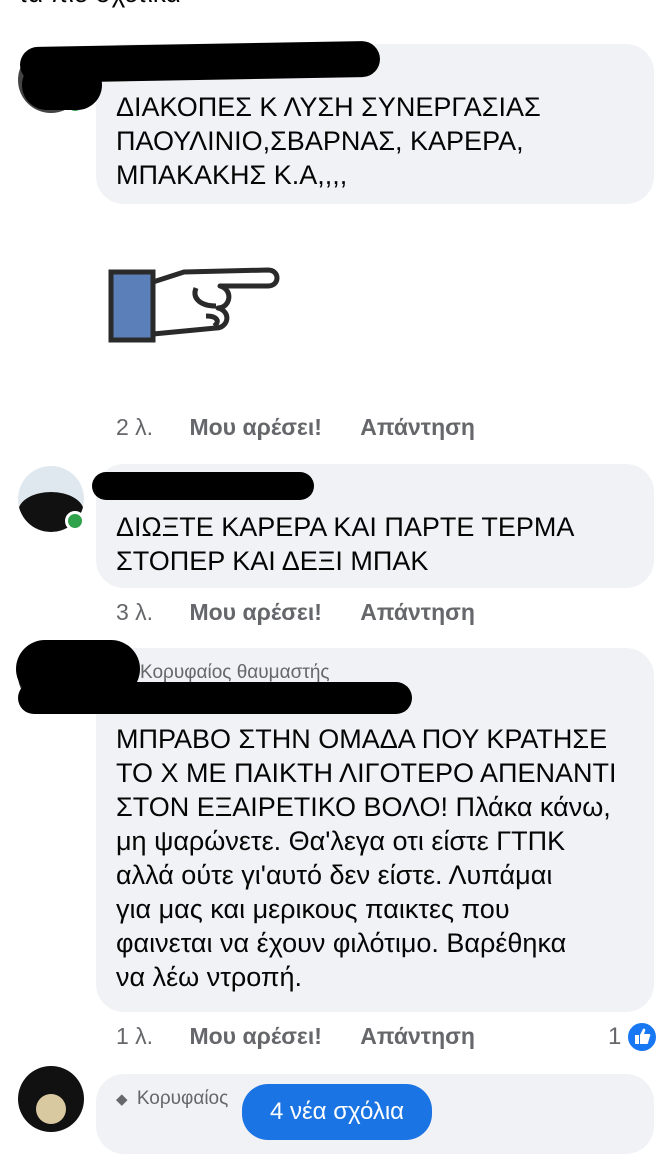 Image resolution: width=669 pixels, height=1154 pixels. What do you see at coordinates (51, 1099) in the screenshot?
I see `avatar` at bounding box center [51, 1099].